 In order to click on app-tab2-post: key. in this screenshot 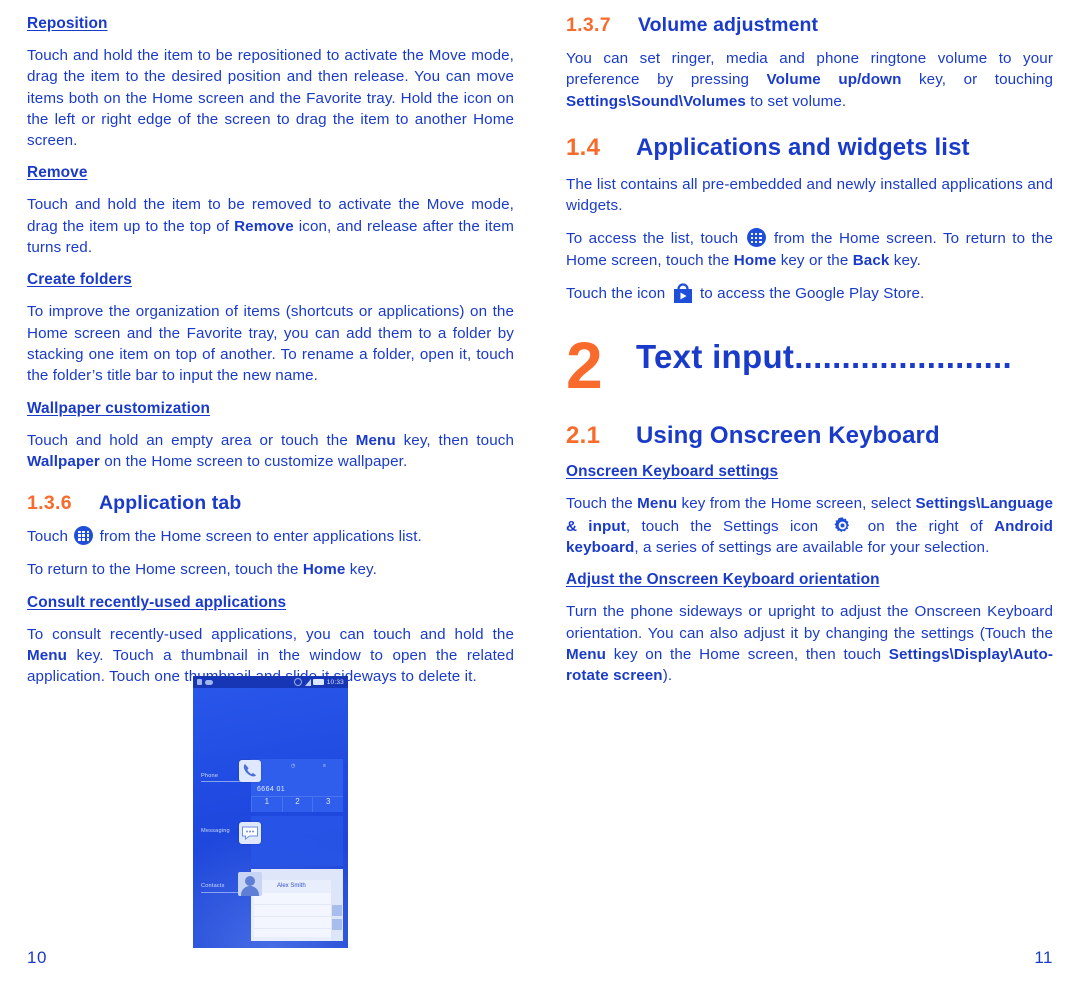, I will do `click(361, 570)`.